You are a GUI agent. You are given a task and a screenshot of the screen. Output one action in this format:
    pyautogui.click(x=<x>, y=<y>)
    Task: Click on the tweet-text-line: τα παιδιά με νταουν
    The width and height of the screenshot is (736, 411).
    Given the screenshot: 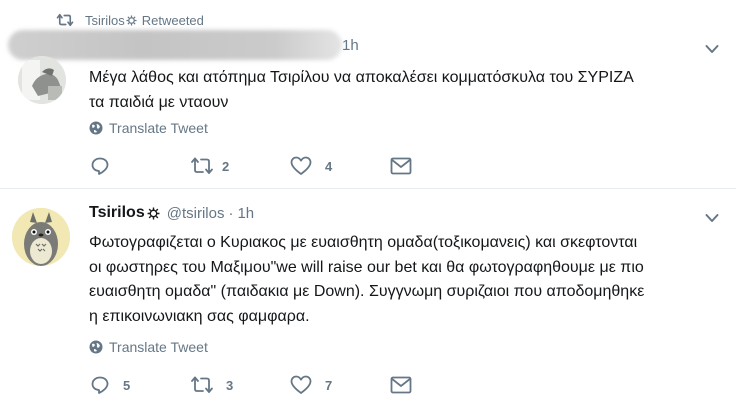 What is the action you would take?
    pyautogui.click(x=159, y=102)
    